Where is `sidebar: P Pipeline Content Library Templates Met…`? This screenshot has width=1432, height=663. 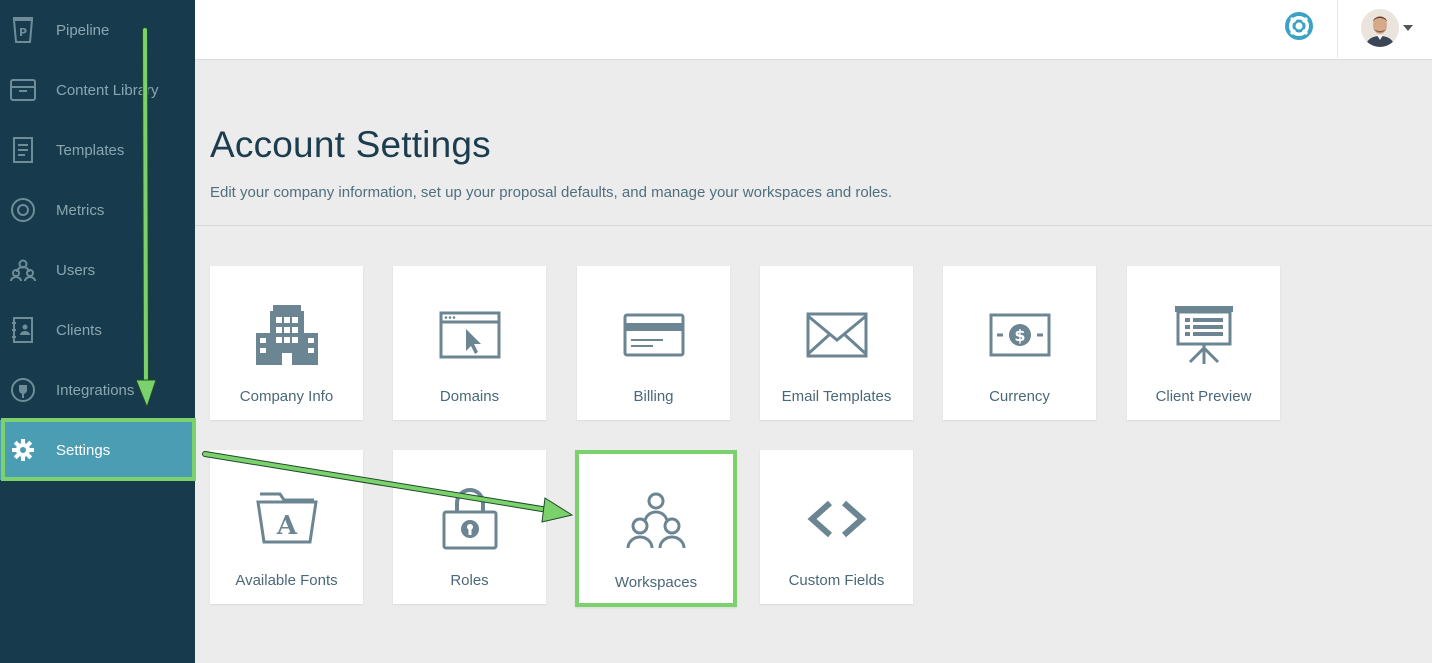 sidebar: P Pipeline Content Library Templates Met… is located at coordinates (97, 331).